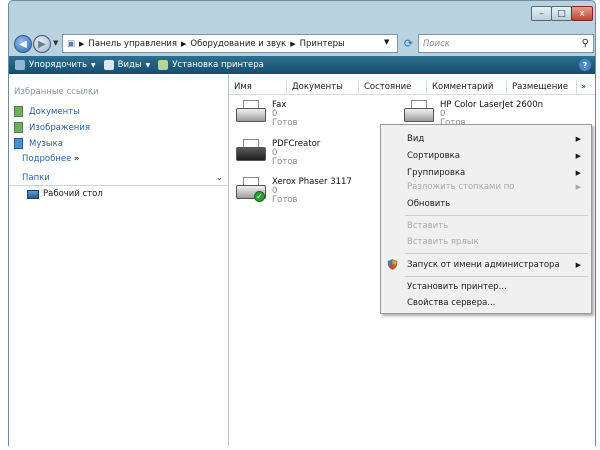  What do you see at coordinates (18, 127) in the screenshot?
I see `pictures-icon` at bounding box center [18, 127].